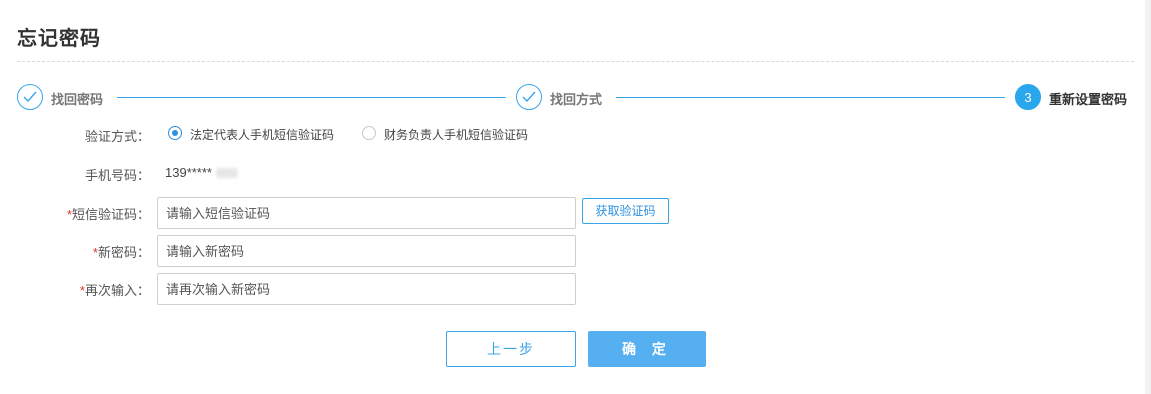  I want to click on phone-masked-blur, so click(227, 173).